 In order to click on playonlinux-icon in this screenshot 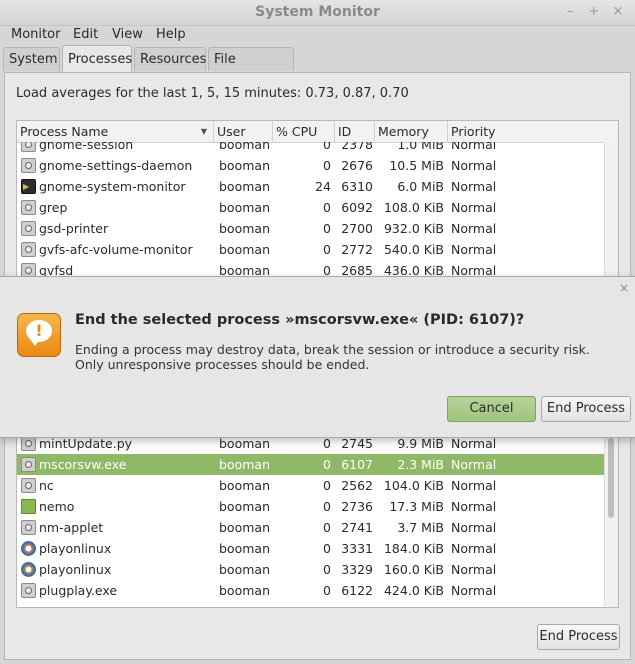, I will do `click(28, 569)`.